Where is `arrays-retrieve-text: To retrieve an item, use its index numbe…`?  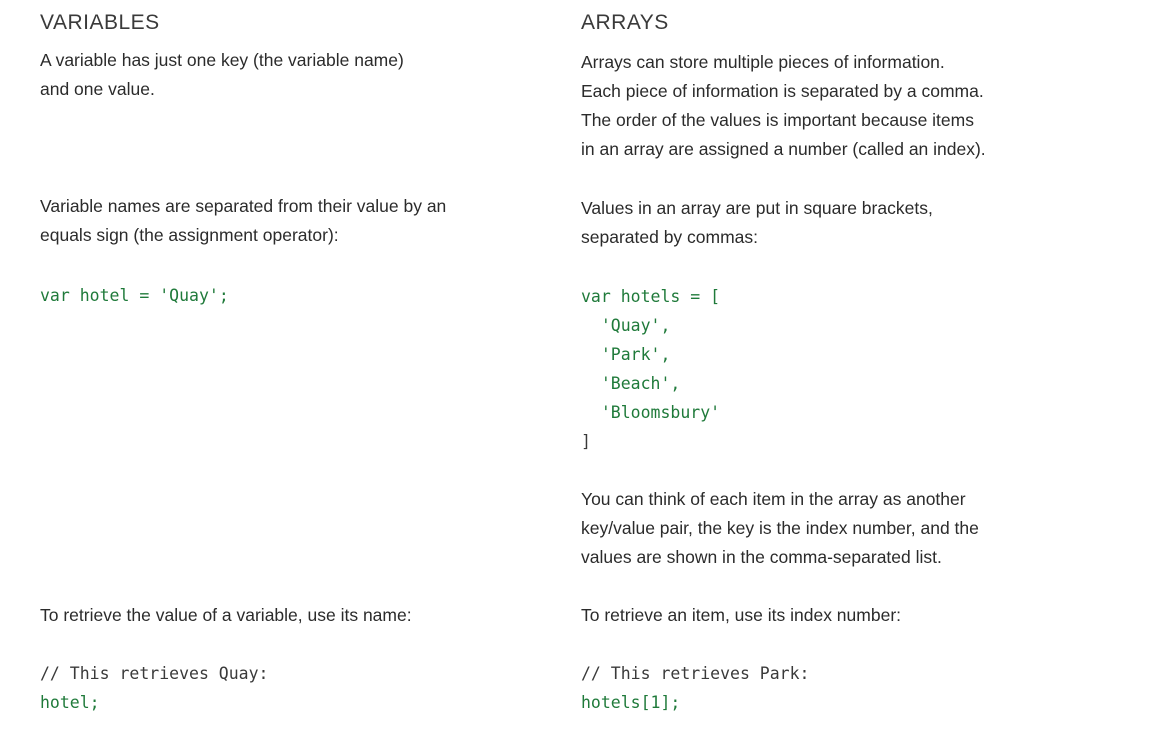
arrays-retrieve-text: To retrieve an item, use its index numbe… is located at coordinates (741, 615).